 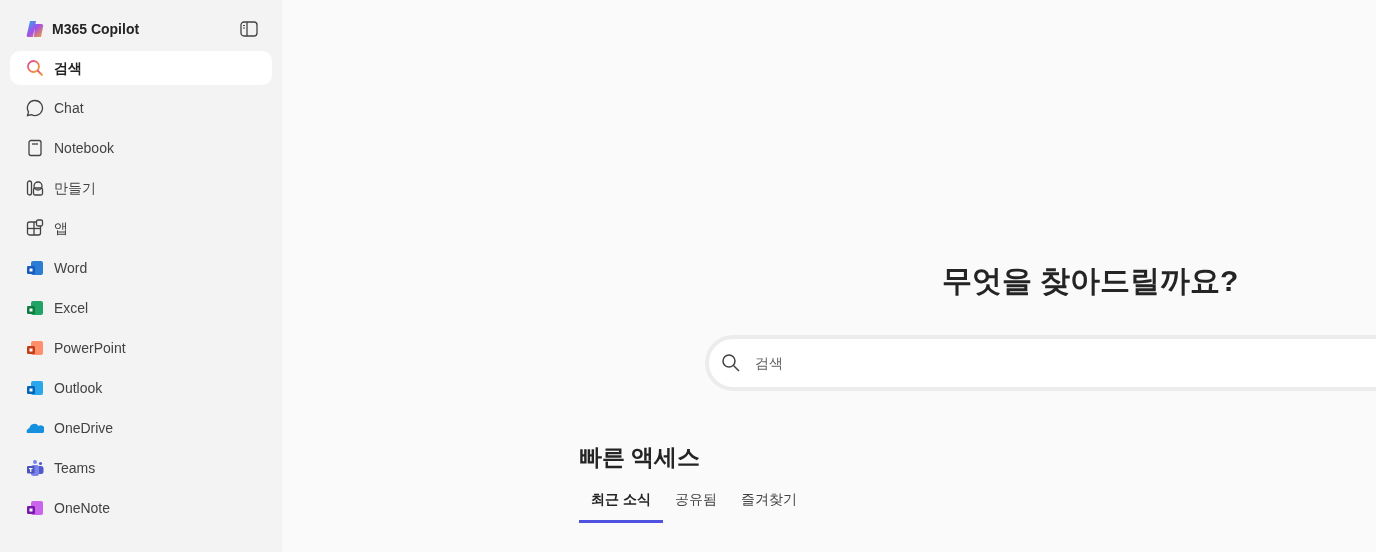 What do you see at coordinates (35, 468) in the screenshot?
I see `teams-icon` at bounding box center [35, 468].